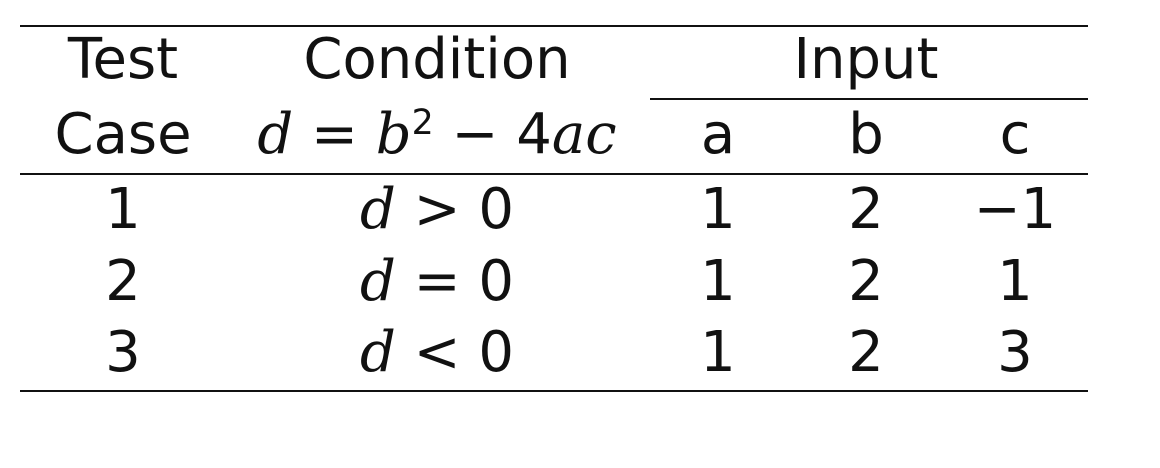 The width and height of the screenshot is (1160, 468). What do you see at coordinates (393, 134) in the screenshot?
I see `formula-b: b` at bounding box center [393, 134].